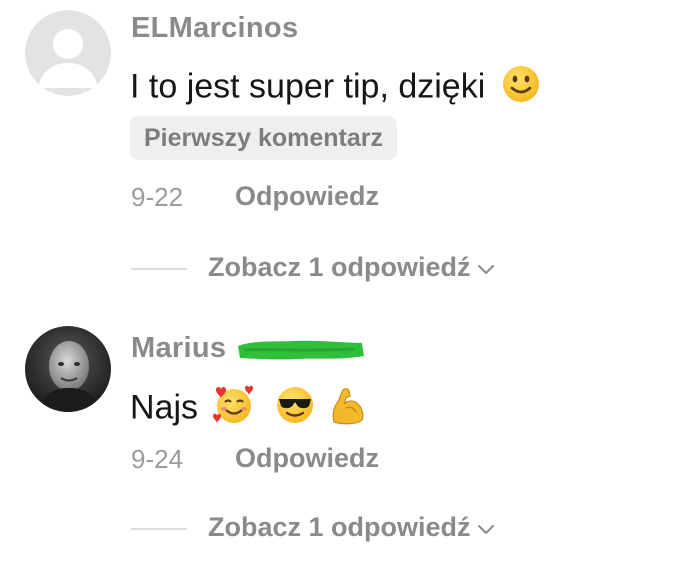  I want to click on comment-text: I to jest super tip, dzięki, so click(335, 88).